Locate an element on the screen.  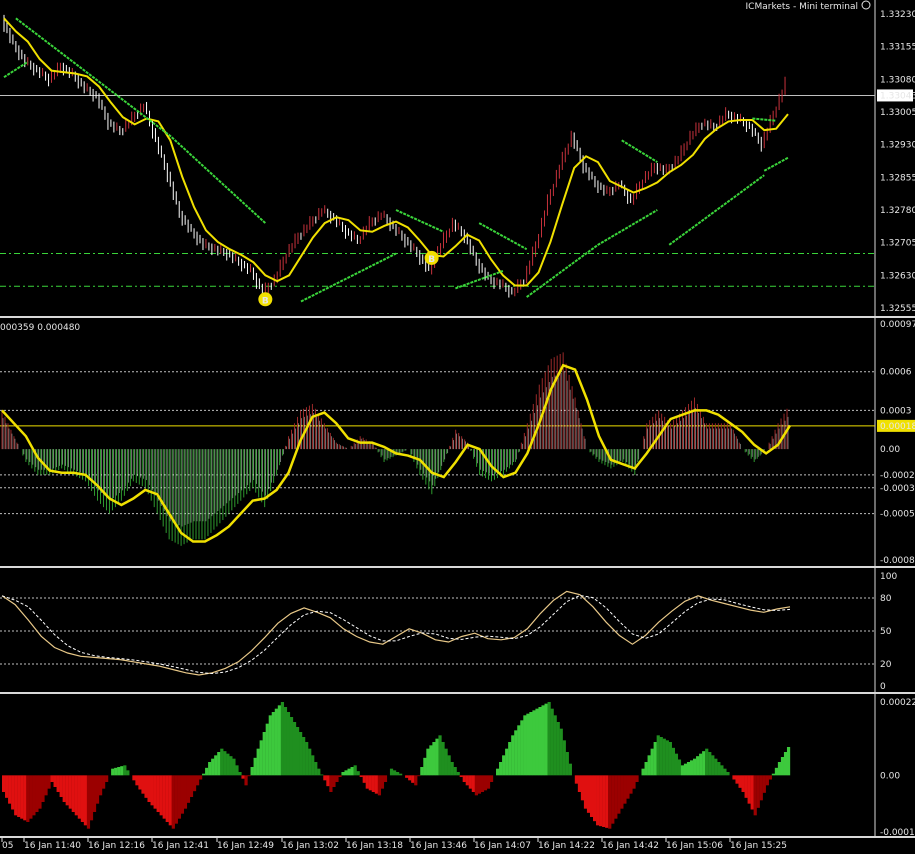
time-axis-label: 16 Jan 13:18 is located at coordinates (374, 846).